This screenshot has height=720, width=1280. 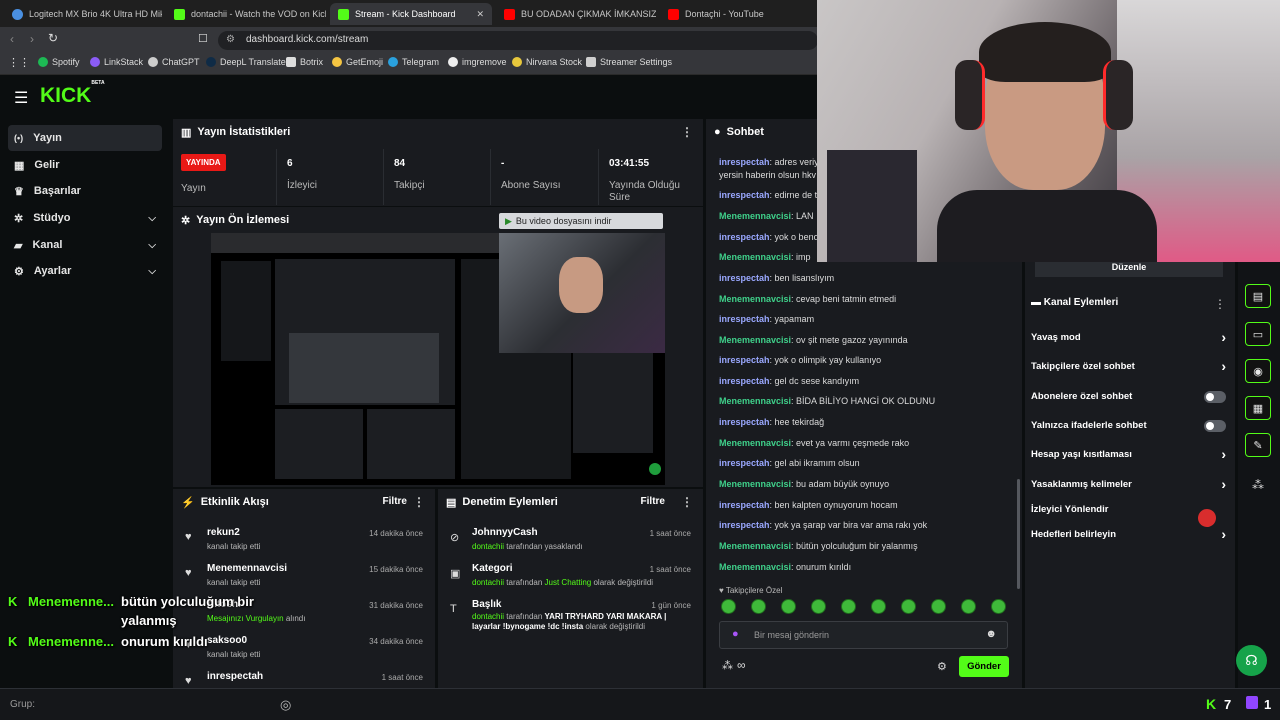 What do you see at coordinates (83, 14) in the screenshot?
I see `browser-tab-1: Logitech MX Brio 4K Ultra HD Mikrof` at bounding box center [83, 14].